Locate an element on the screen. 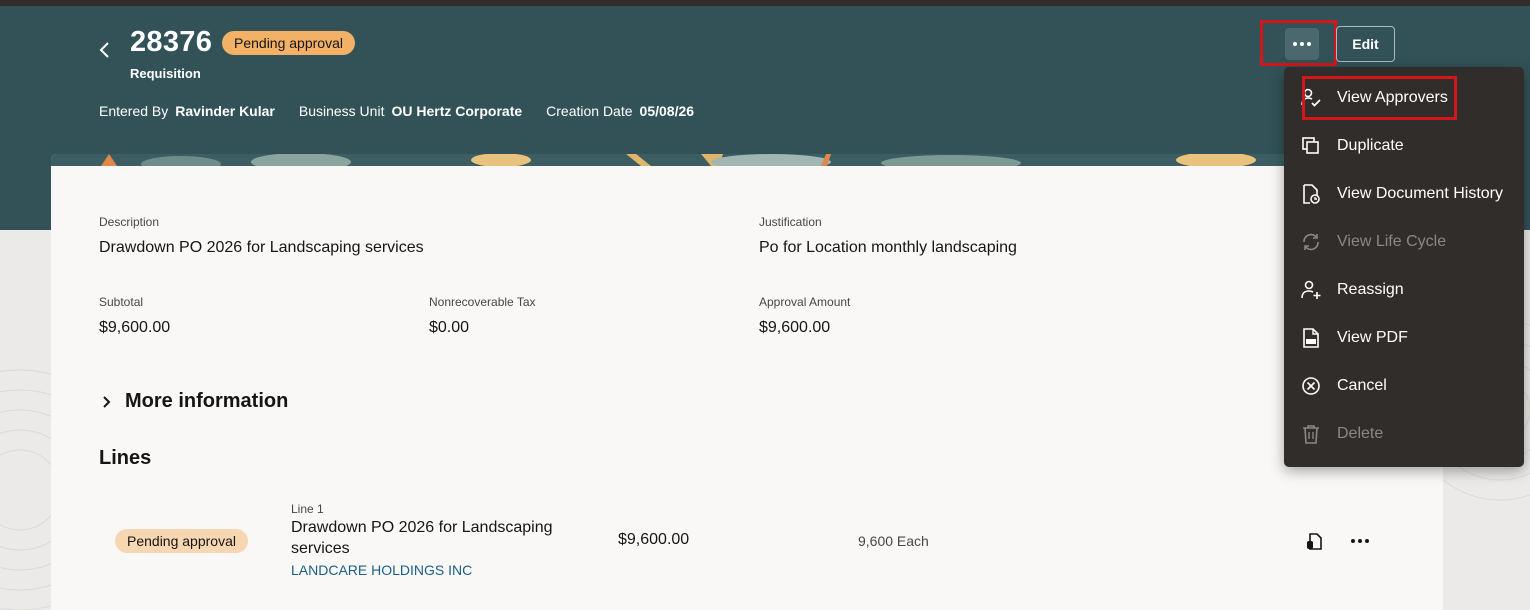 Image resolution: width=1530 pixels, height=610 pixels. approval-amount-label: Approval Amount is located at coordinates (805, 302).